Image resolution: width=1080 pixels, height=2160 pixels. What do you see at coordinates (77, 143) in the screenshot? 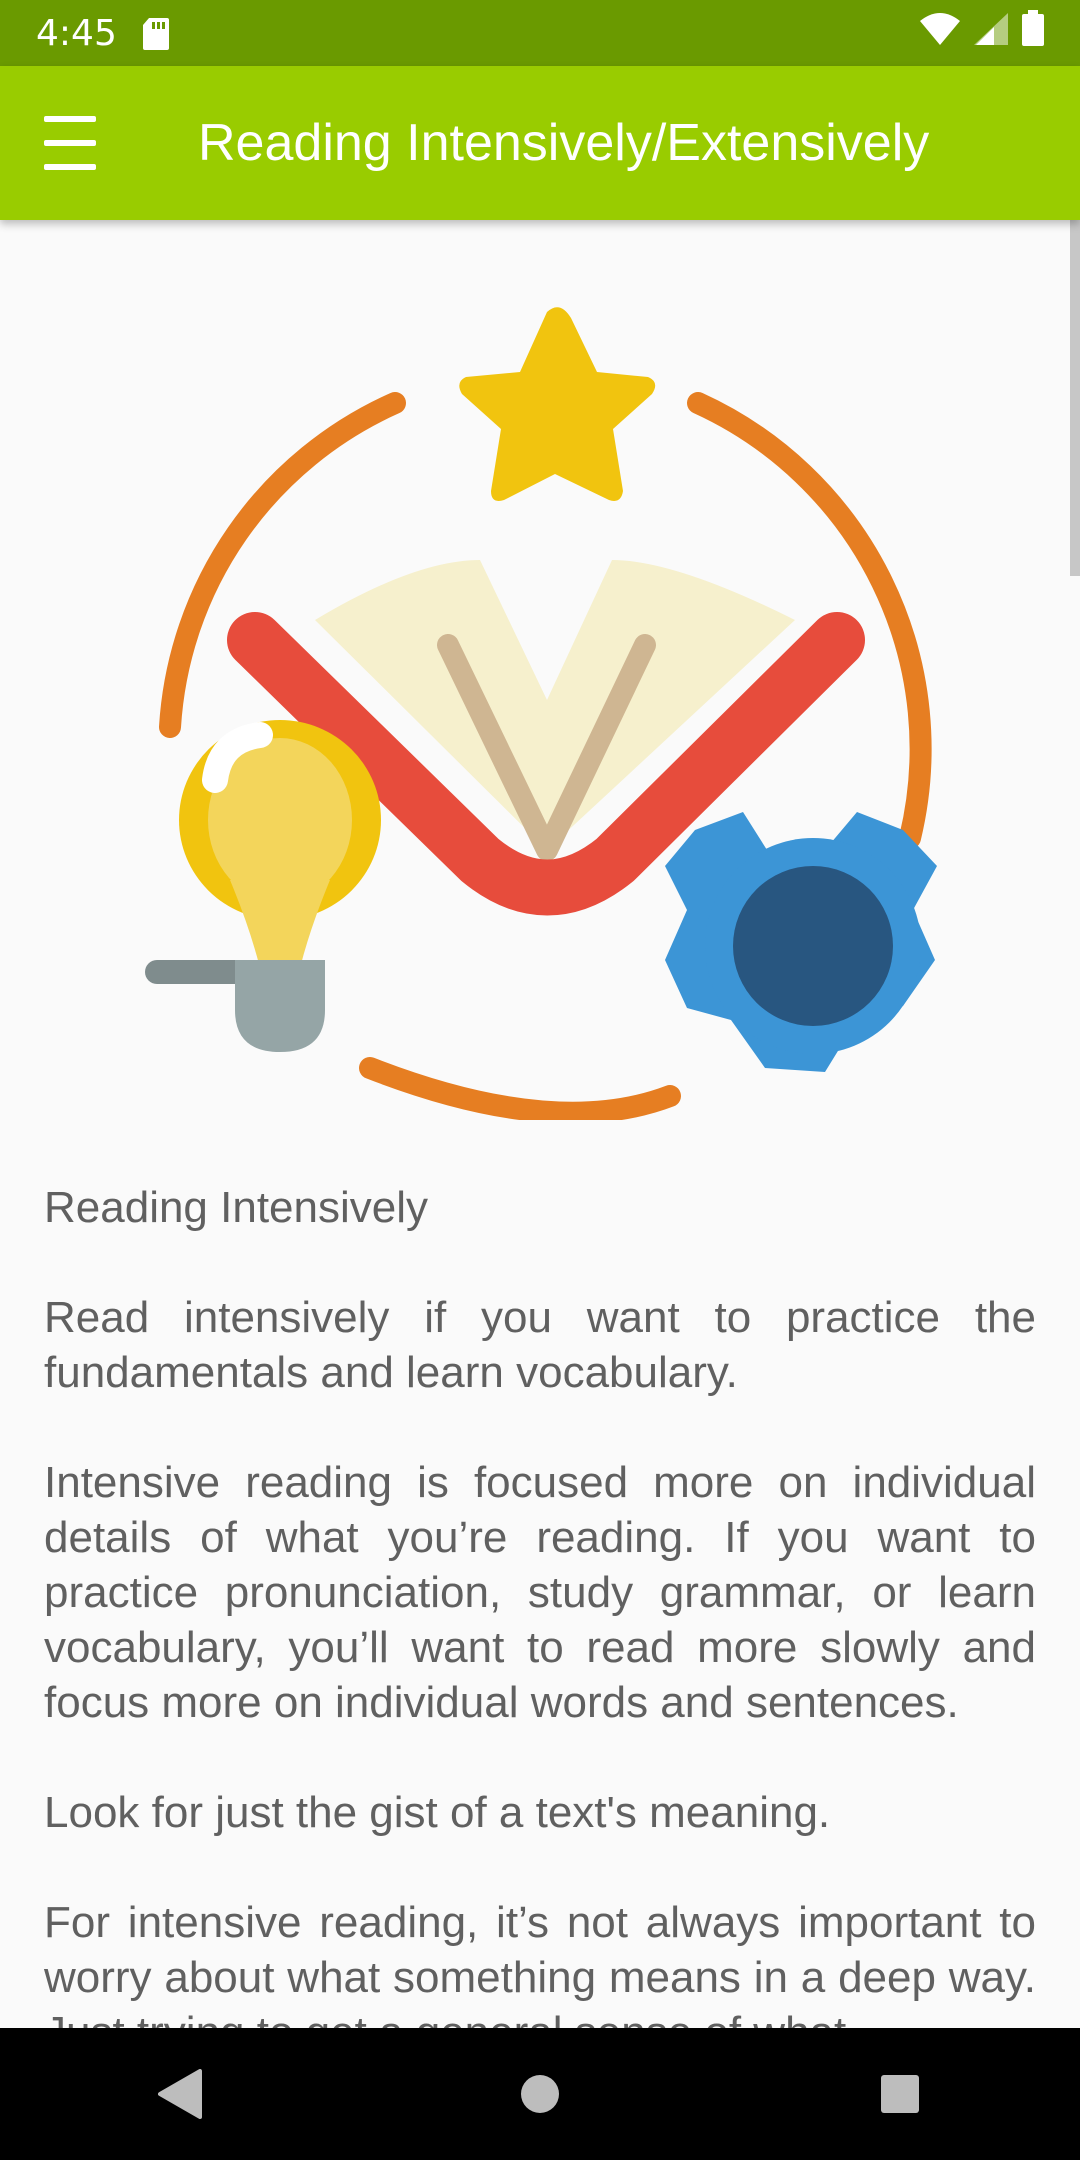
I see `hamburger-menu-icon` at bounding box center [77, 143].